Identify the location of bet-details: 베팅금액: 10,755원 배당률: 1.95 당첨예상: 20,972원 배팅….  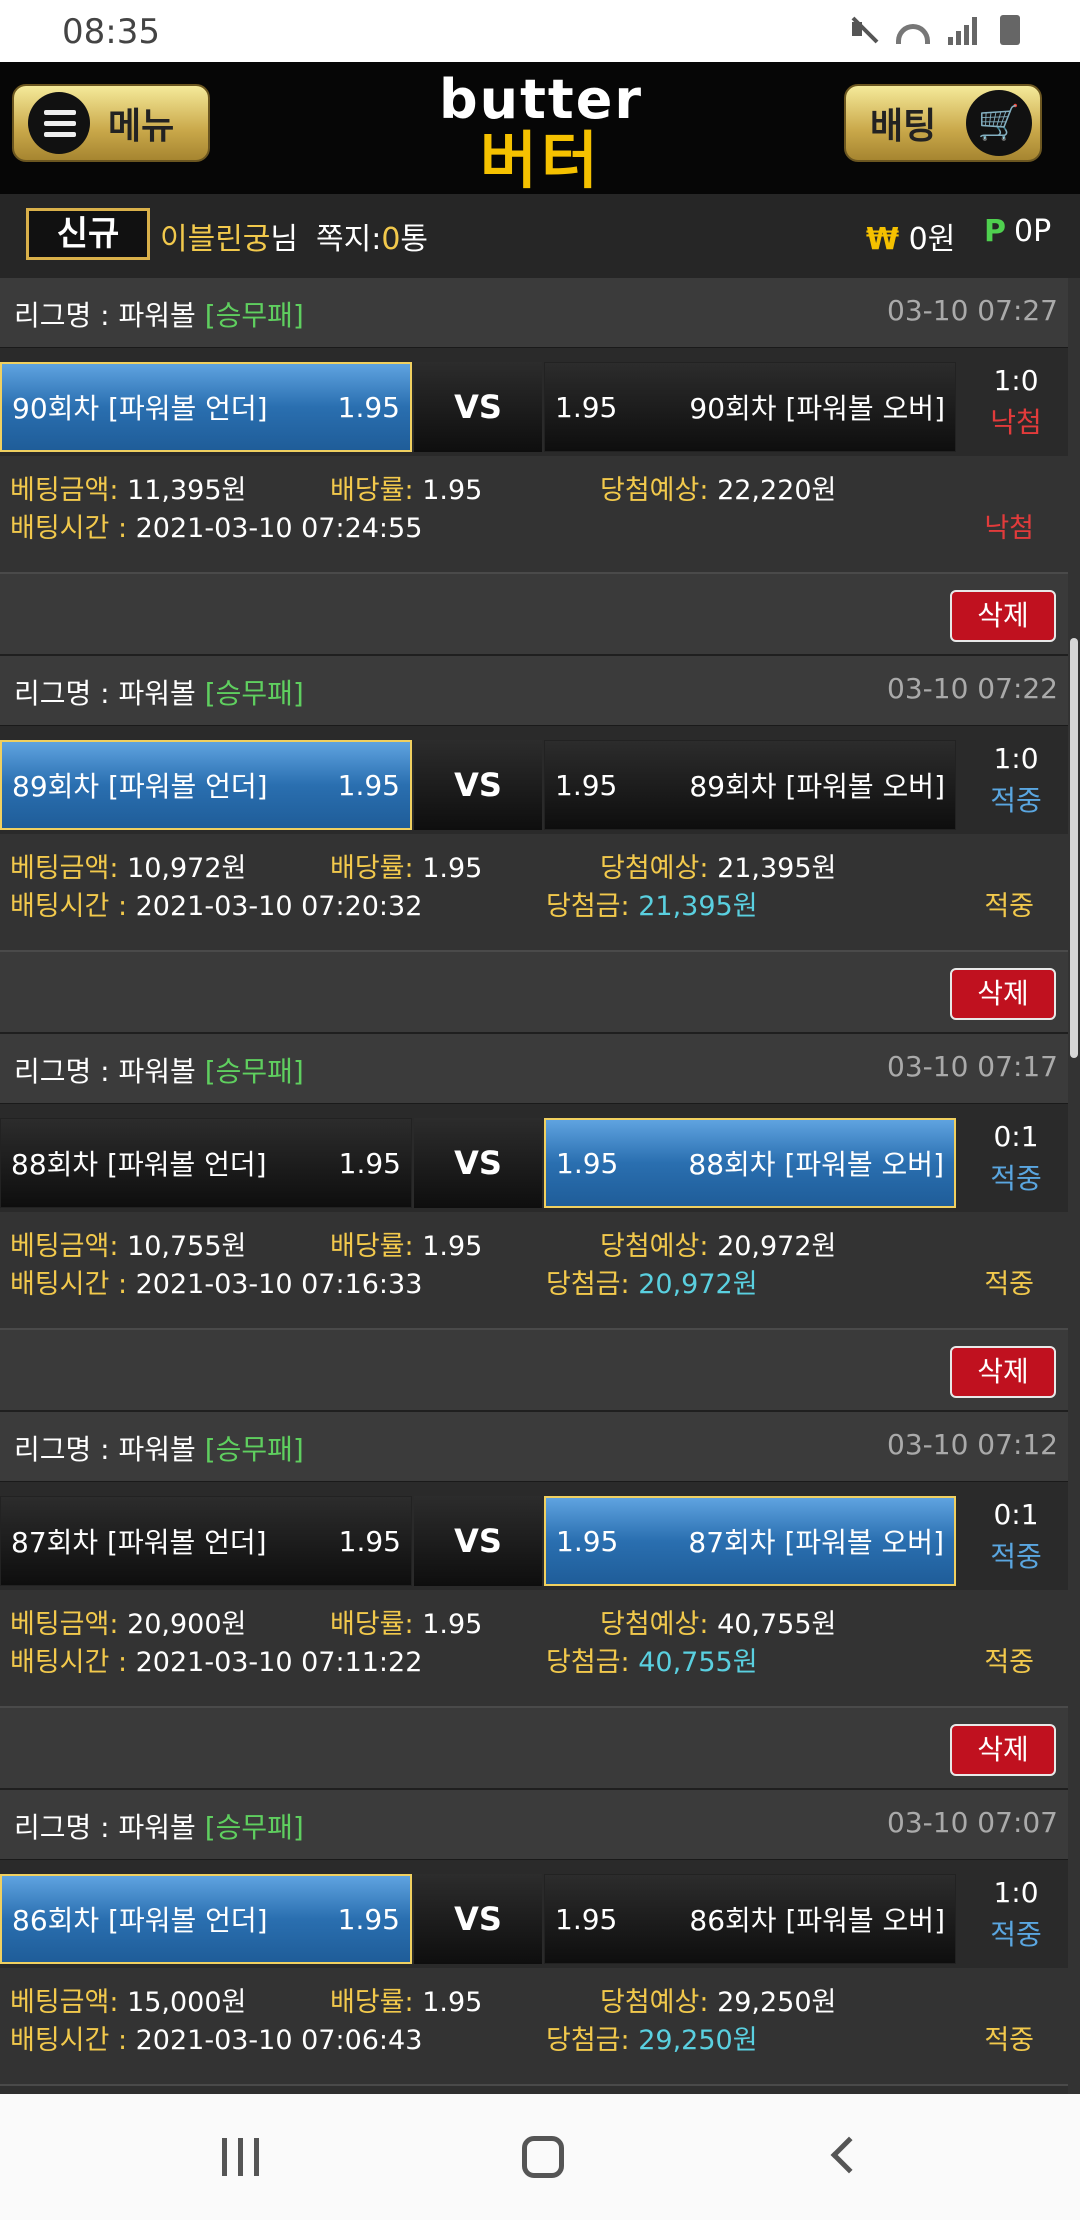
(534, 1271).